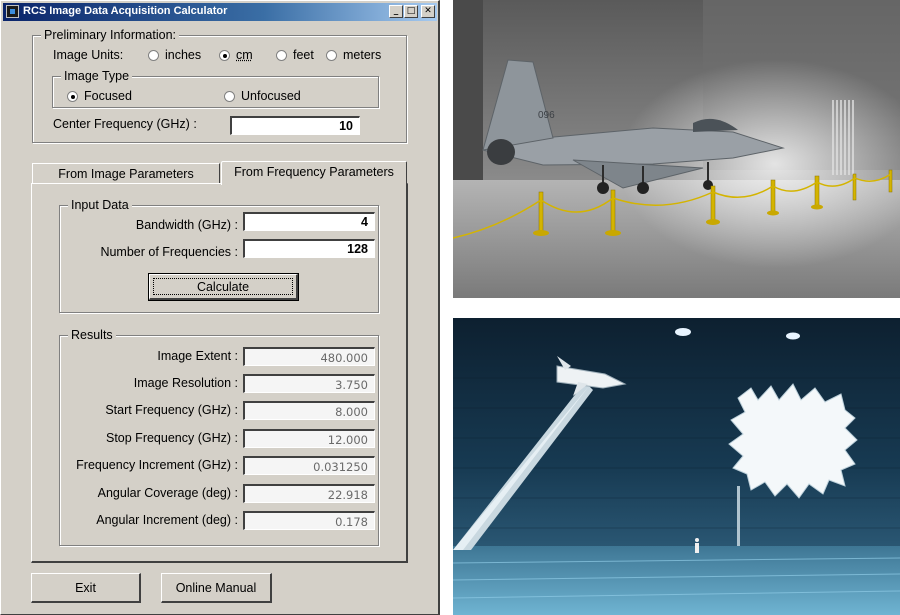  What do you see at coordinates (309, 410) in the screenshot?
I see `result-value: 8.000` at bounding box center [309, 410].